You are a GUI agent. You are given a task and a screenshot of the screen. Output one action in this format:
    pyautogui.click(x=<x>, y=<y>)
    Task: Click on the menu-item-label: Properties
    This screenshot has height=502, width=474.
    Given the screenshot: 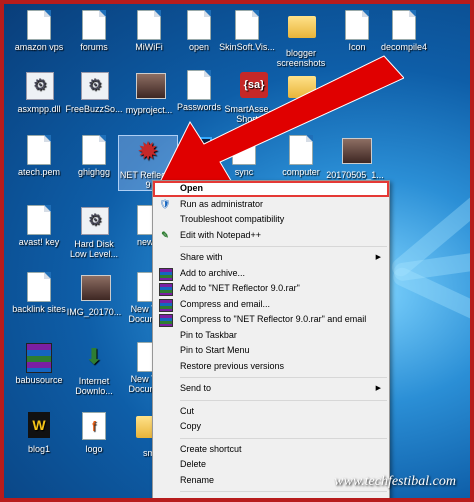 What is the action you would take?
    pyautogui.click(x=201, y=499)
    